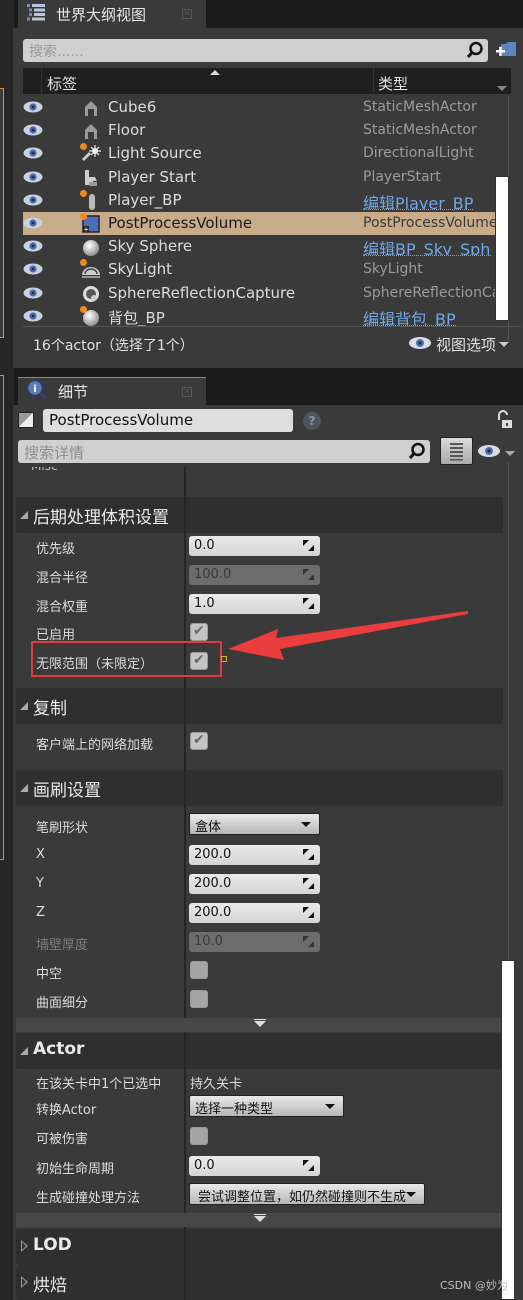 This screenshot has width=523, height=1300. I want to click on outliner-row: Player_BP 编辑Player_BP, so click(262, 200).